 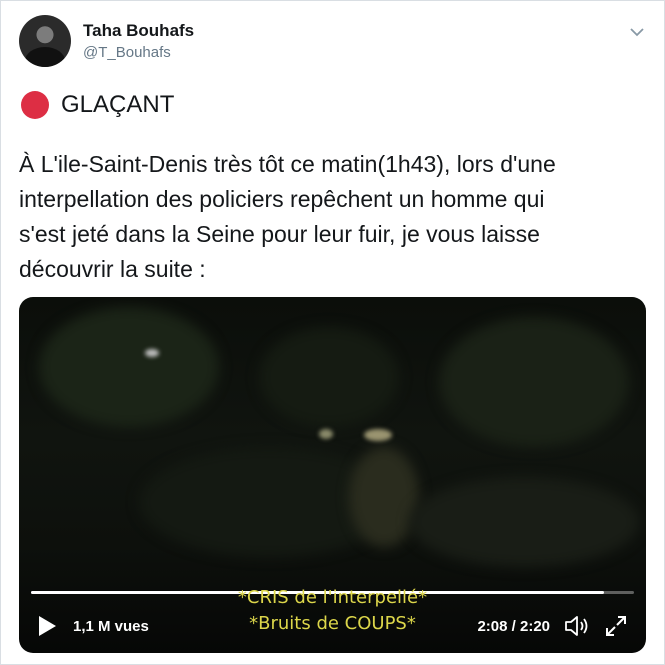 What do you see at coordinates (513, 626) in the screenshot?
I see `video-time: 2:08 / 2:20` at bounding box center [513, 626].